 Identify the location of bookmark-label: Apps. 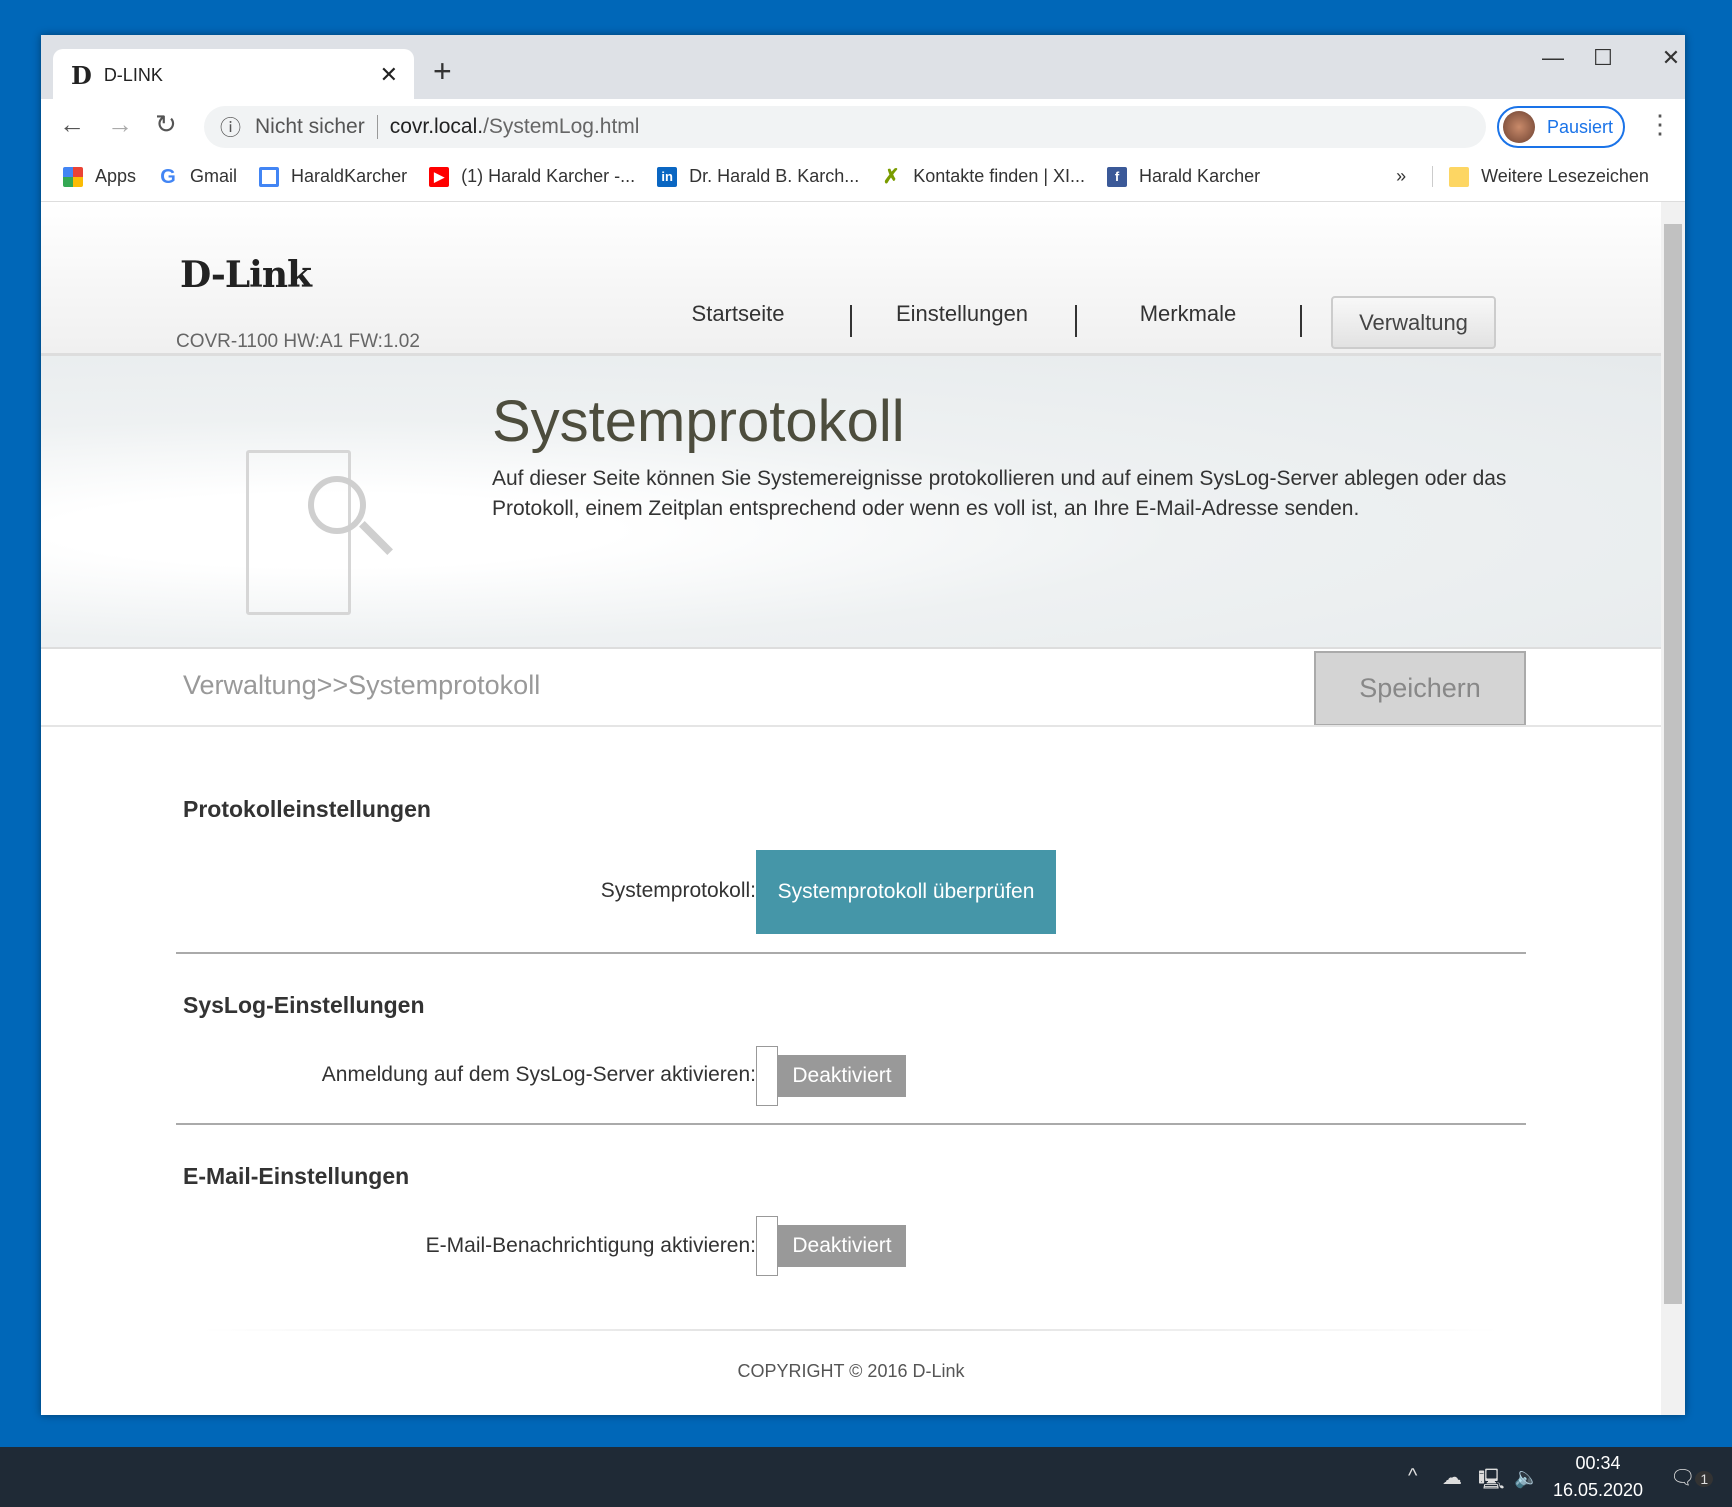
(116, 176).